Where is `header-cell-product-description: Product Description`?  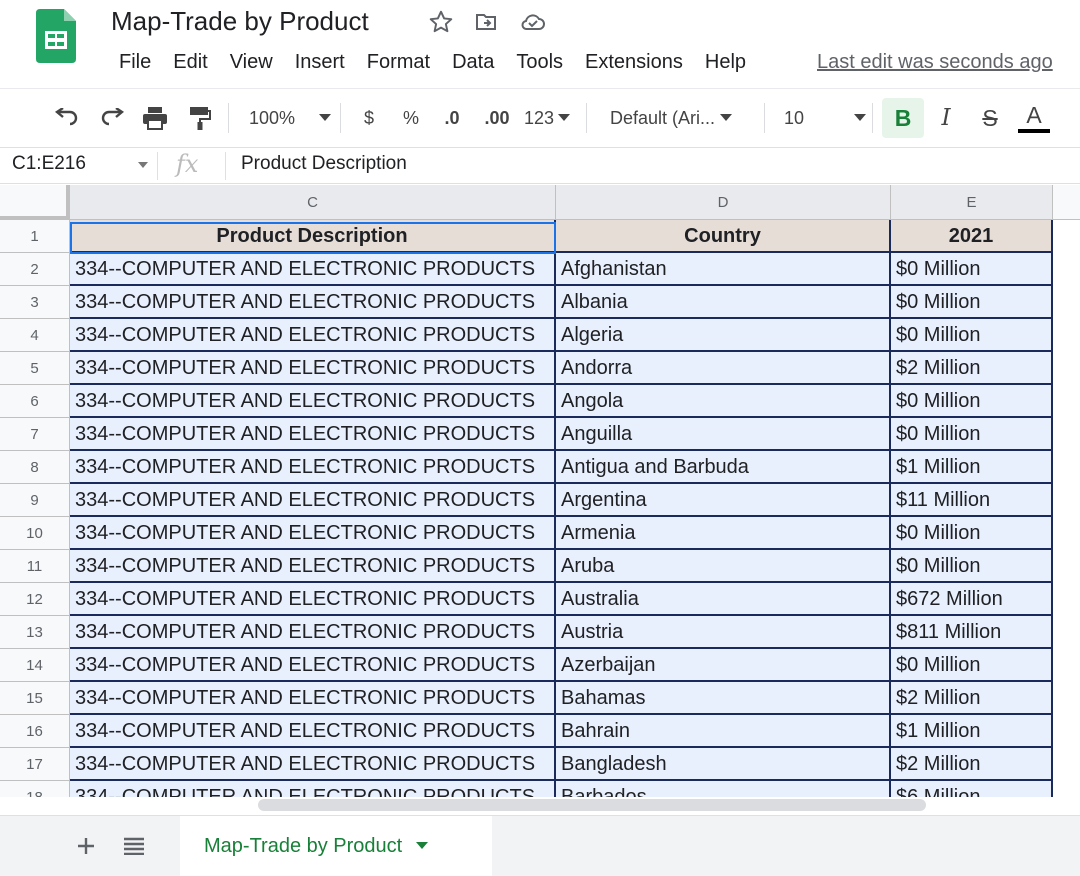
header-cell-product-description: Product Description is located at coordinates (313, 236).